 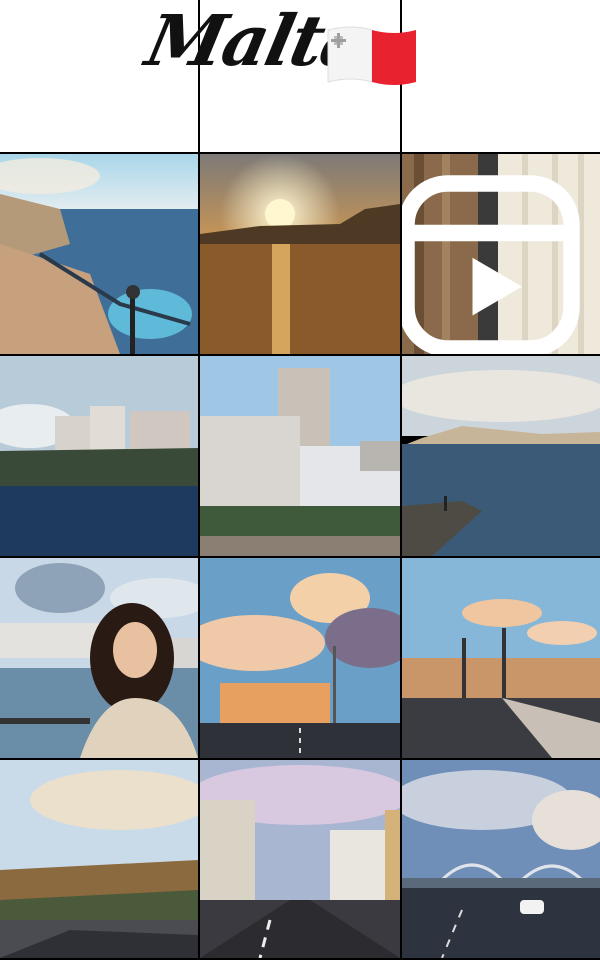 I want to click on grid-tile-curtain-window, so click(x=501, y=254).